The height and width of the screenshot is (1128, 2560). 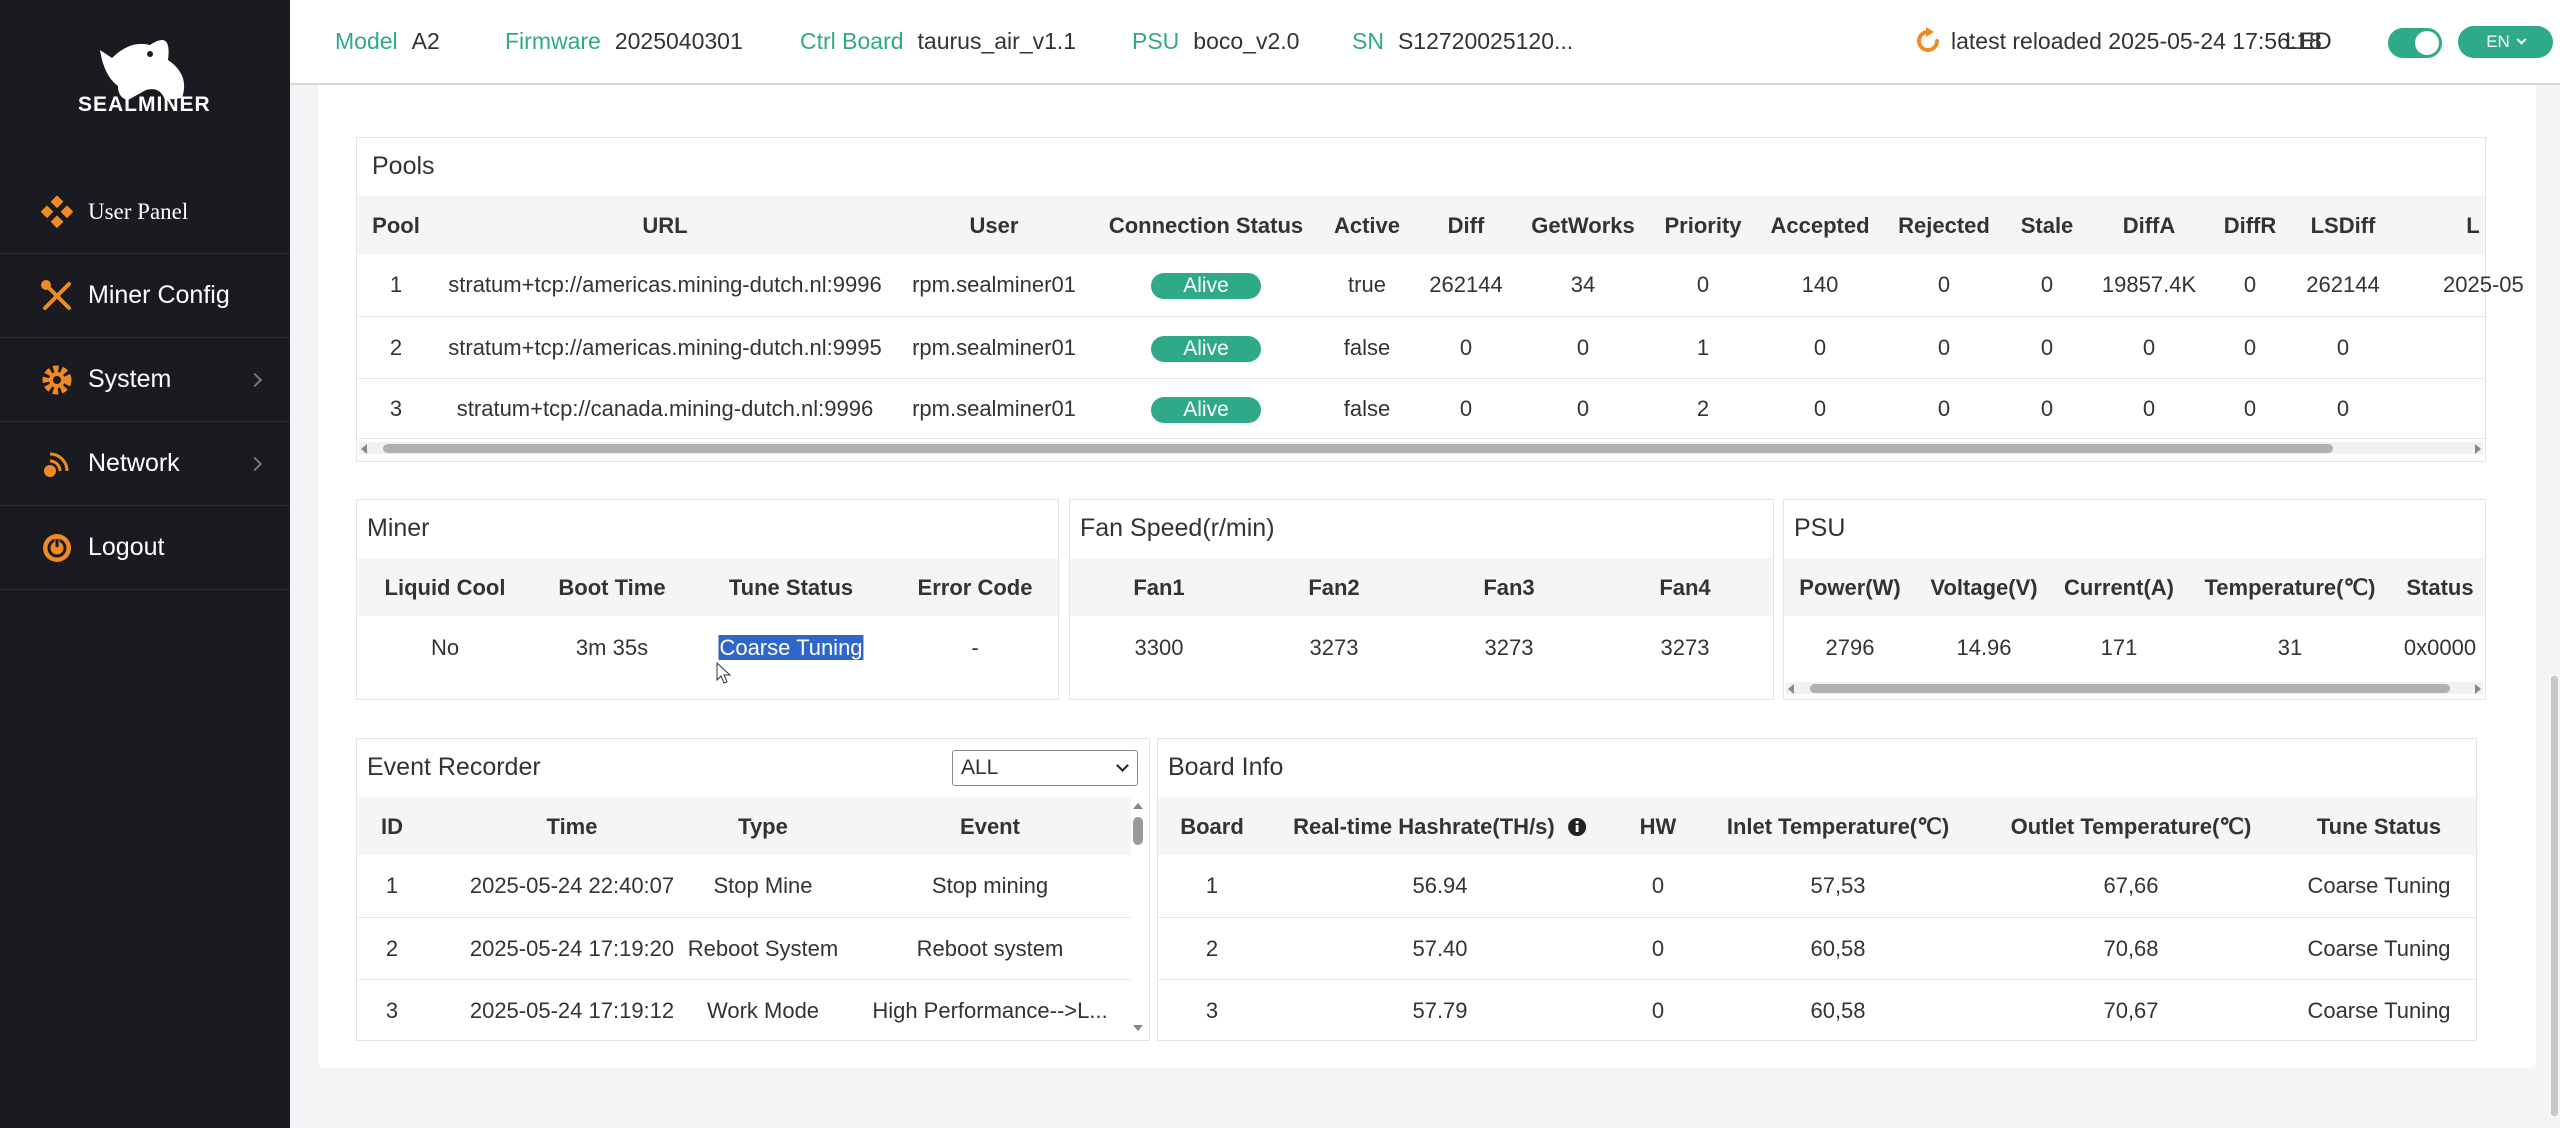 I want to click on col-getworks: GetWorks, so click(x=1583, y=225).